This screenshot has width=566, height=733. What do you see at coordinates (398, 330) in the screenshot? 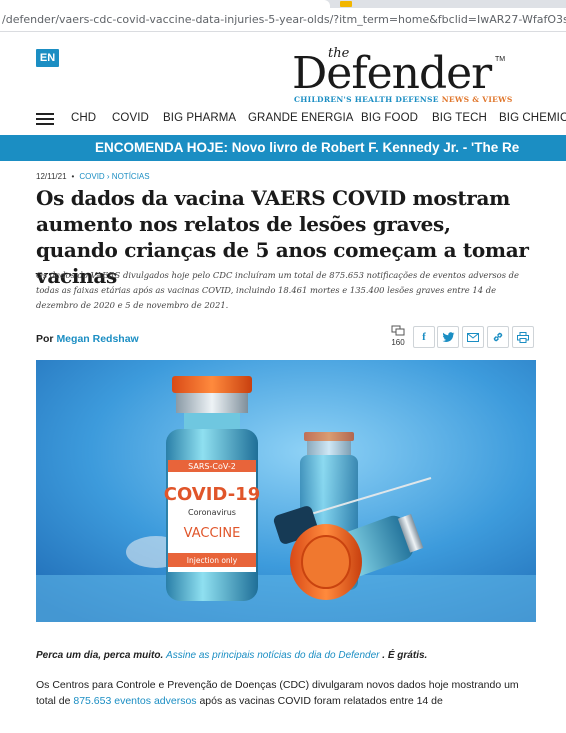
I see `comment-bubble-icon` at bounding box center [398, 330].